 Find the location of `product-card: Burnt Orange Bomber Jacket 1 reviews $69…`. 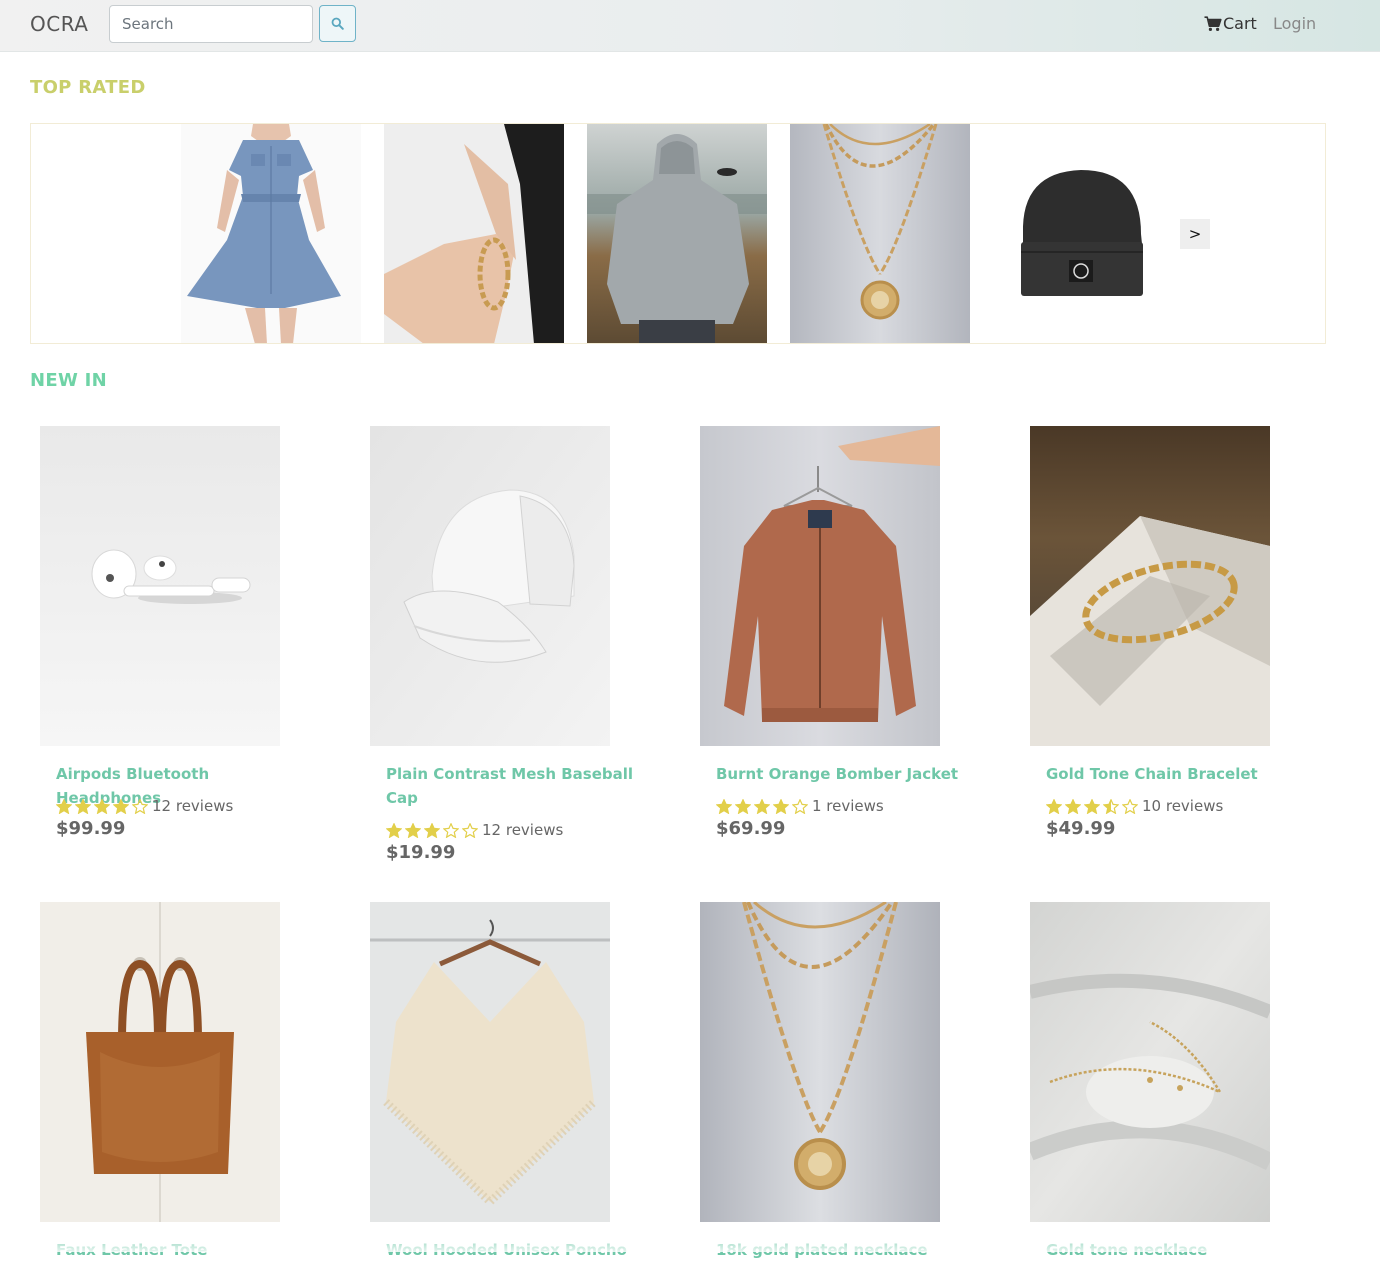

product-card: Burnt Orange Bomber Jacket 1 reviews $69… is located at coordinates (845, 651).